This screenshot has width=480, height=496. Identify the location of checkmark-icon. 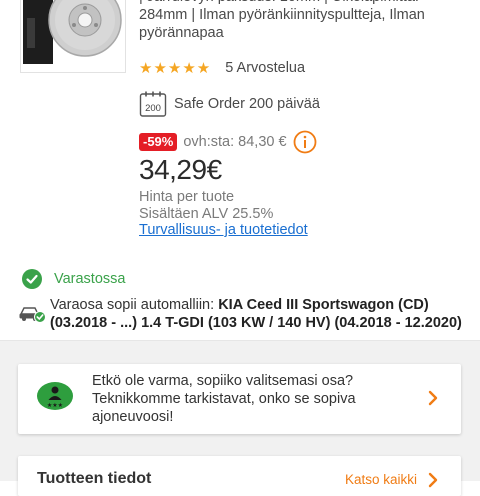
(32, 279).